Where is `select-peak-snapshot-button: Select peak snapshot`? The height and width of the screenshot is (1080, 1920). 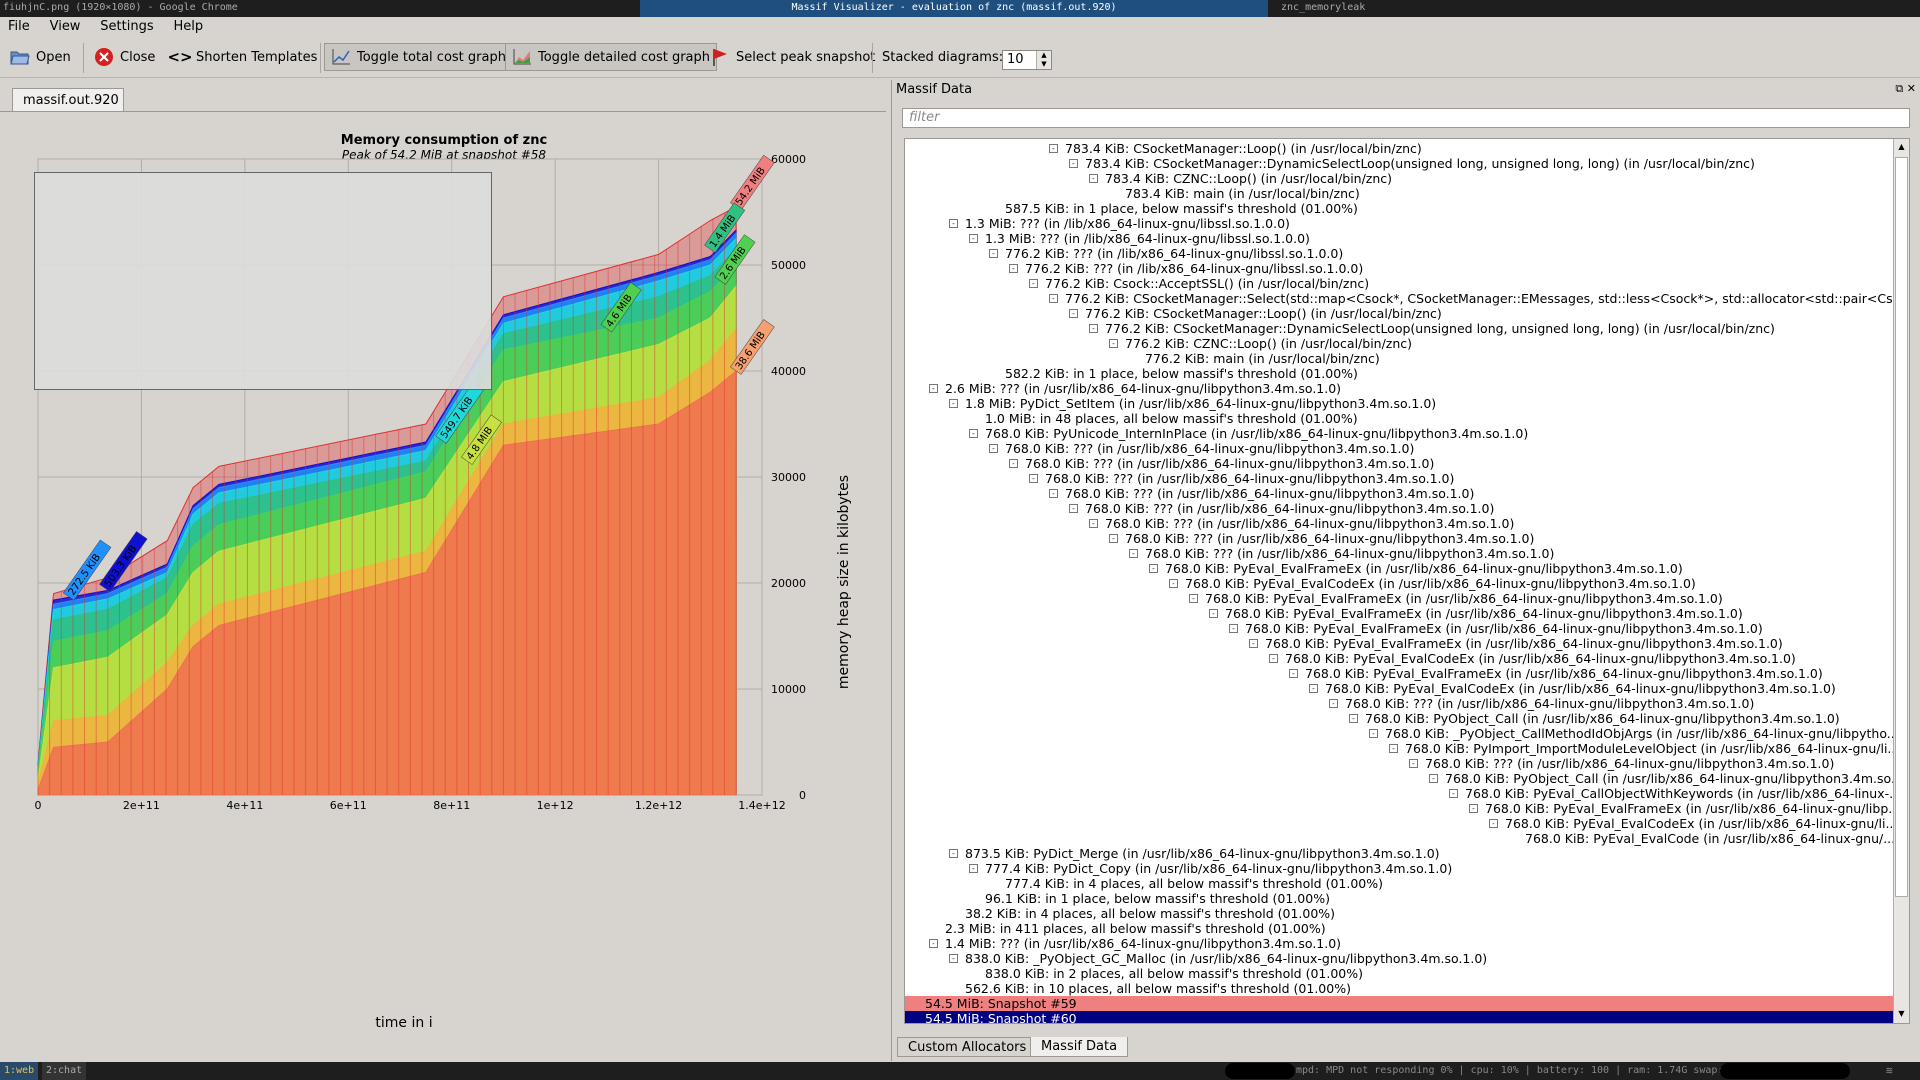
select-peak-snapshot-button: Select peak snapshot is located at coordinates (792, 57).